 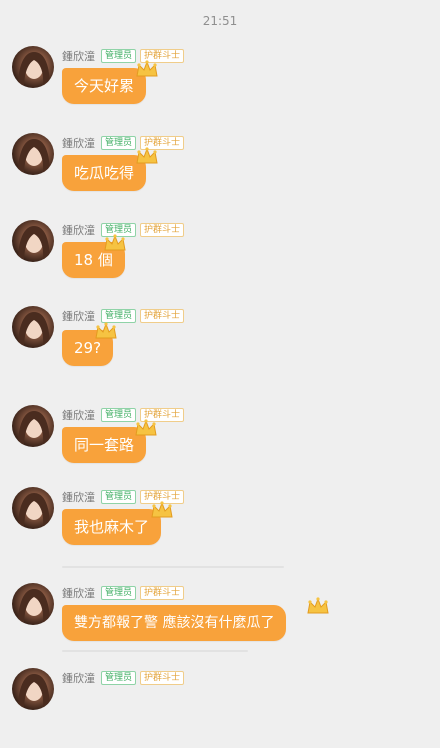 What do you see at coordinates (220, 86) in the screenshot?
I see `chat-message: 鍾欣潼 管理员 护群斗士 今天好累` at bounding box center [220, 86].